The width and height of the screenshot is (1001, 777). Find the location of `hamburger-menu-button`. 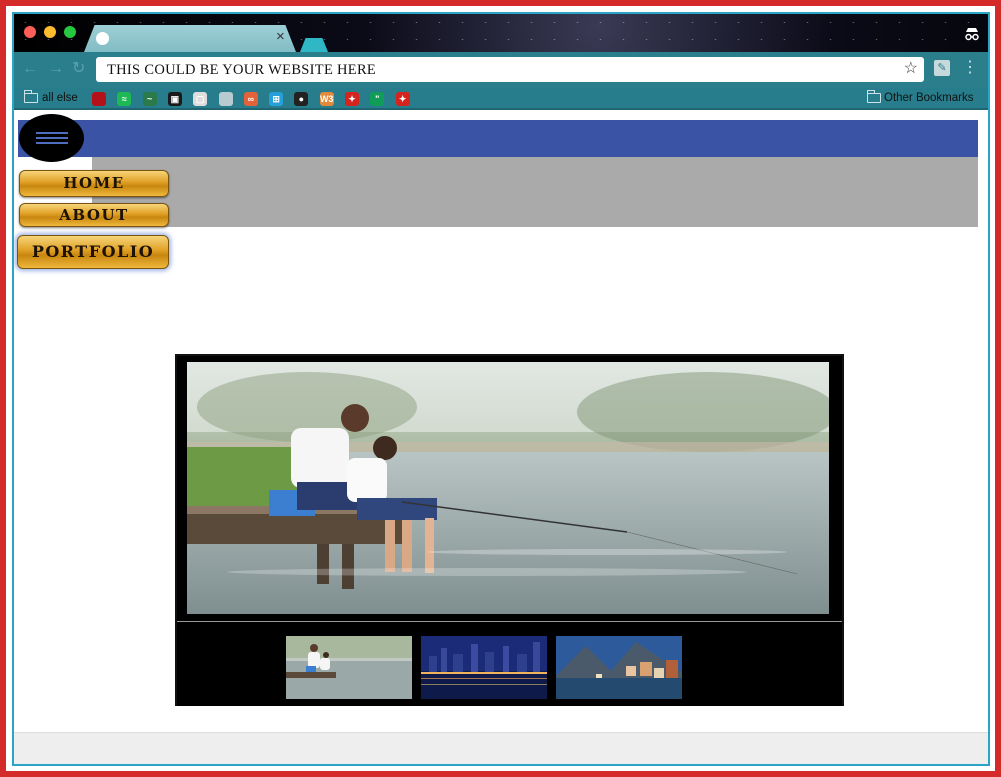

hamburger-menu-button is located at coordinates (51, 138).